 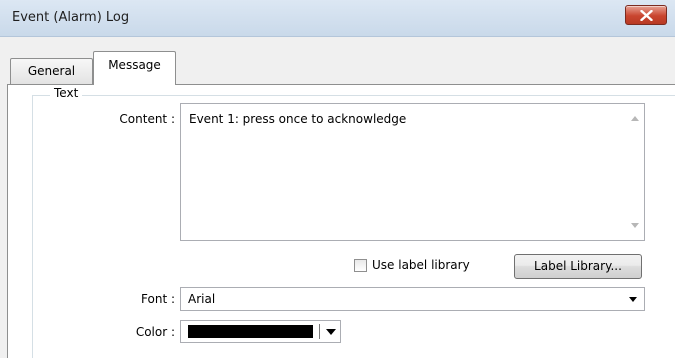 What do you see at coordinates (635, 118) in the screenshot?
I see `scroll-up-arrow-icon` at bounding box center [635, 118].